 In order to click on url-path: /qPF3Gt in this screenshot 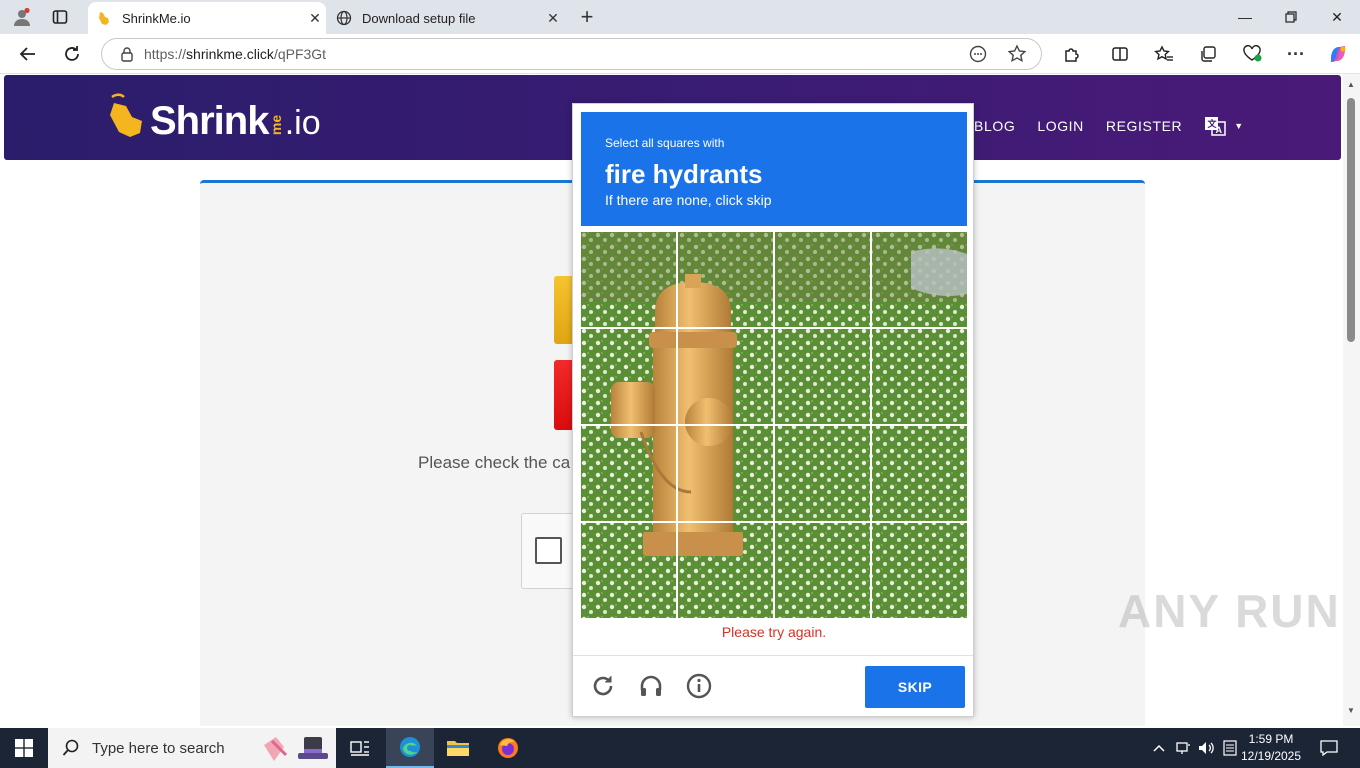, I will do `click(300, 54)`.